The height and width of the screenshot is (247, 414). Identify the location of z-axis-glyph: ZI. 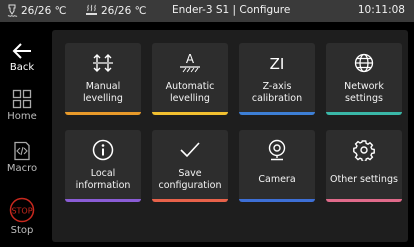
(277, 64).